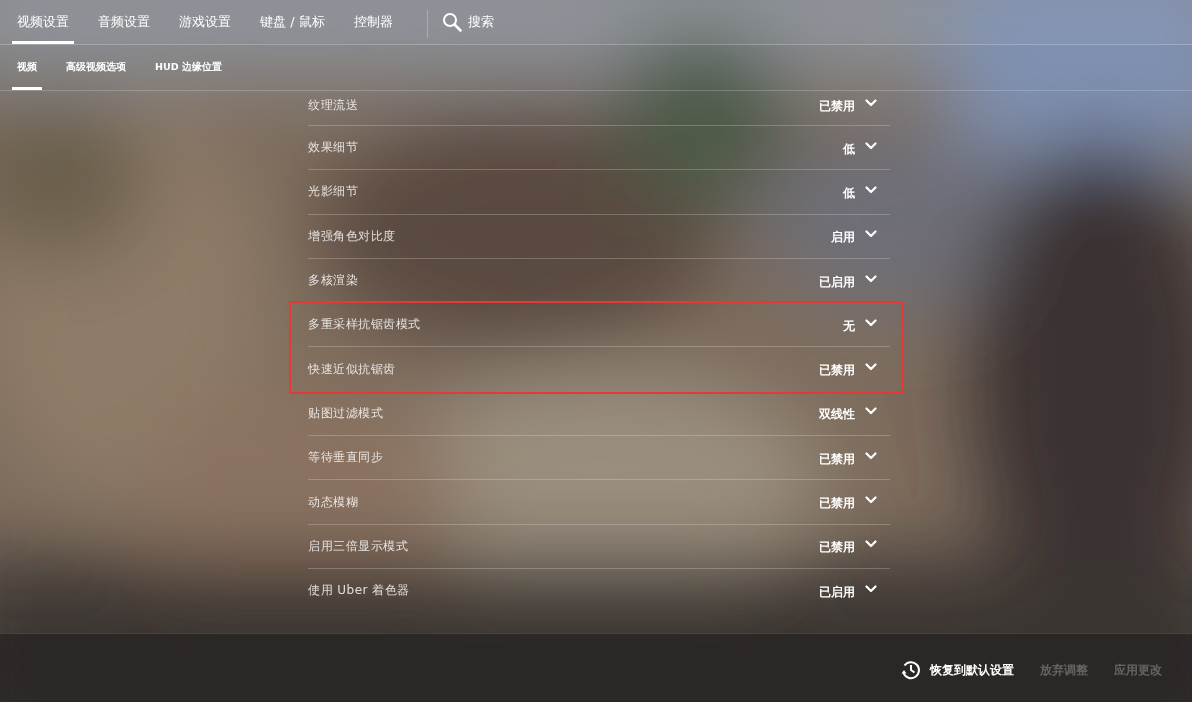 The height and width of the screenshot is (702, 1192). I want to click on setting-row: 等待垂直同步 已禁用, so click(596, 458).